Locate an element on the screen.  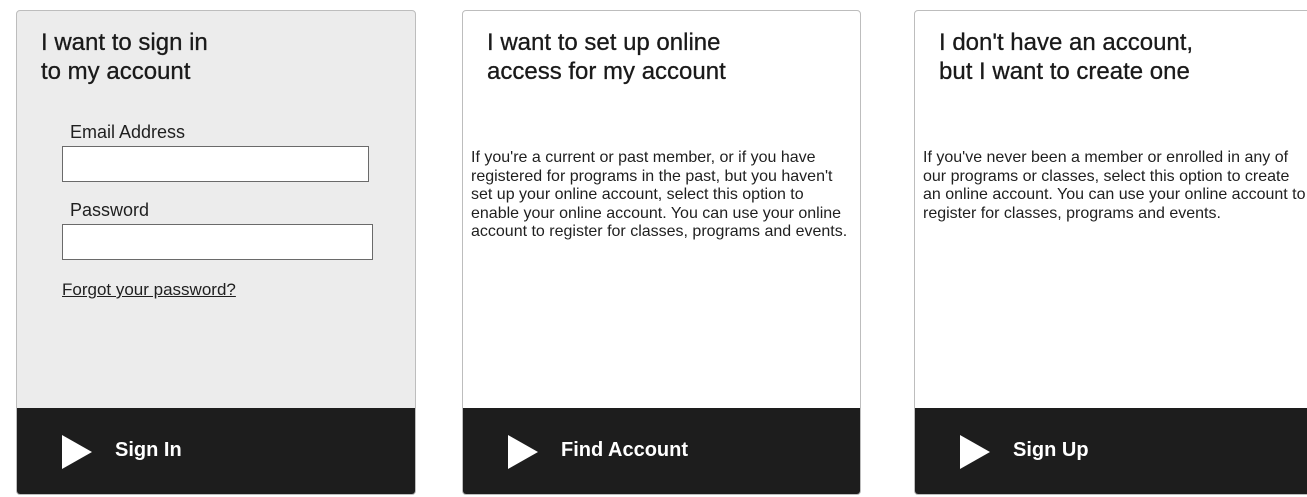
find-account-button-label: Find Account is located at coordinates (625, 450).